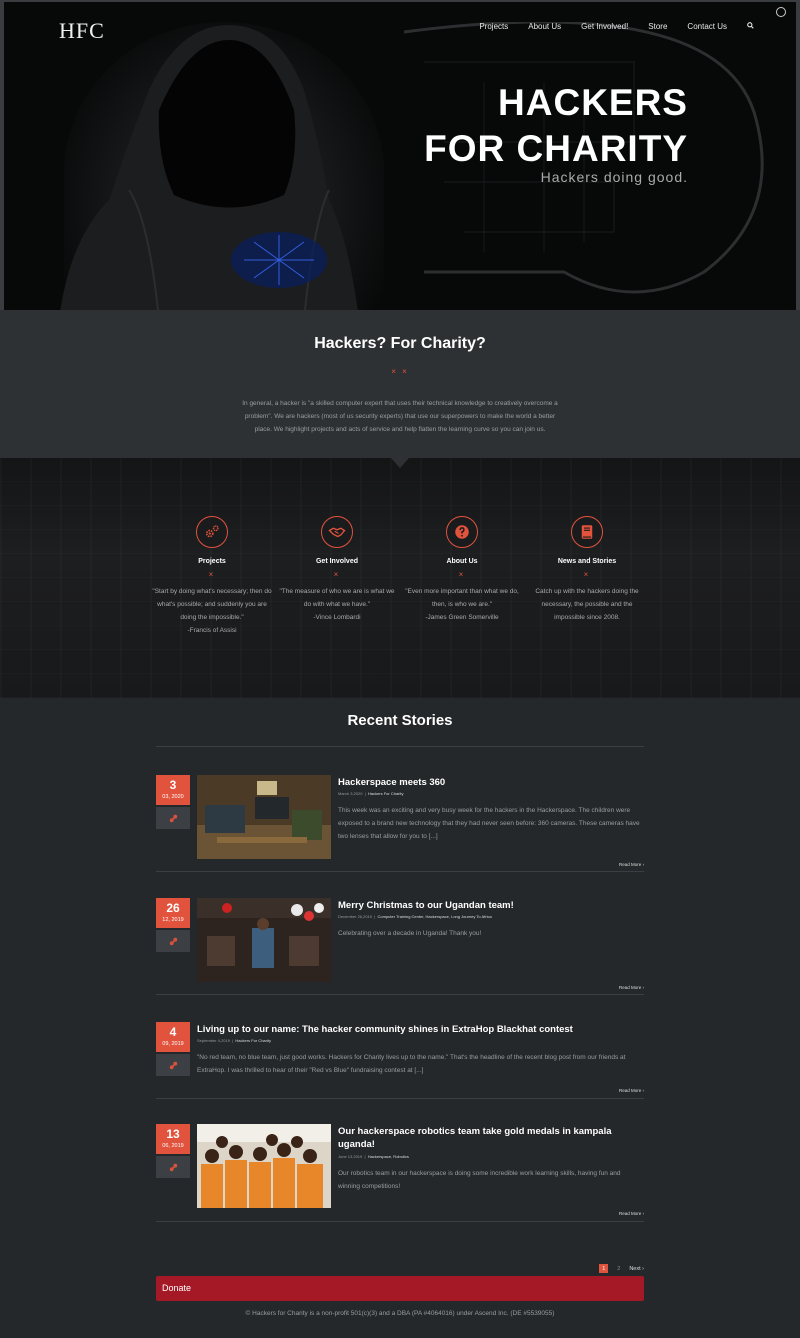 The height and width of the screenshot is (1338, 800). I want to click on story-day: 4, so click(173, 1032).